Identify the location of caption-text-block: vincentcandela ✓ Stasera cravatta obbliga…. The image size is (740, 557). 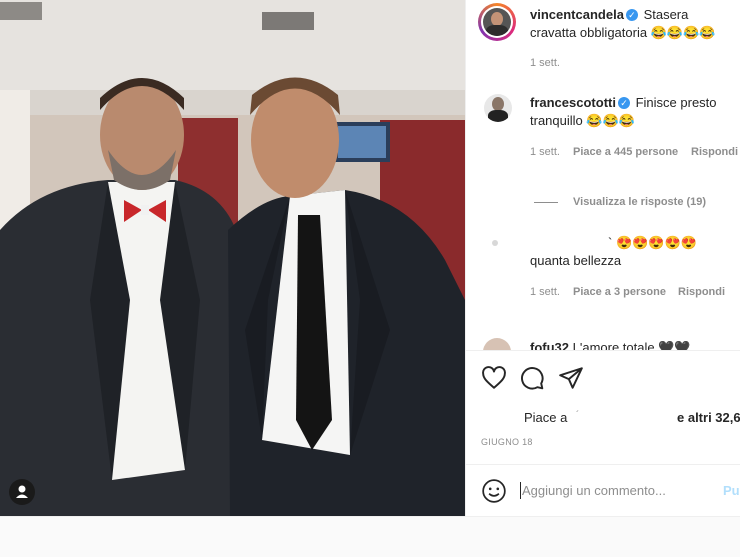
(632, 24).